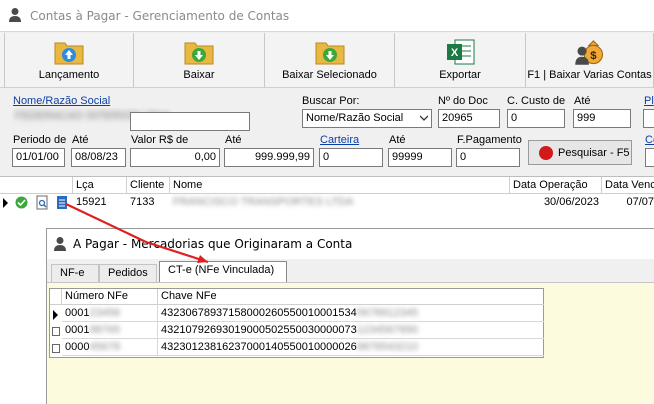  Describe the element at coordinates (582, 101) in the screenshot. I see `ate-custo-label: Até` at that location.